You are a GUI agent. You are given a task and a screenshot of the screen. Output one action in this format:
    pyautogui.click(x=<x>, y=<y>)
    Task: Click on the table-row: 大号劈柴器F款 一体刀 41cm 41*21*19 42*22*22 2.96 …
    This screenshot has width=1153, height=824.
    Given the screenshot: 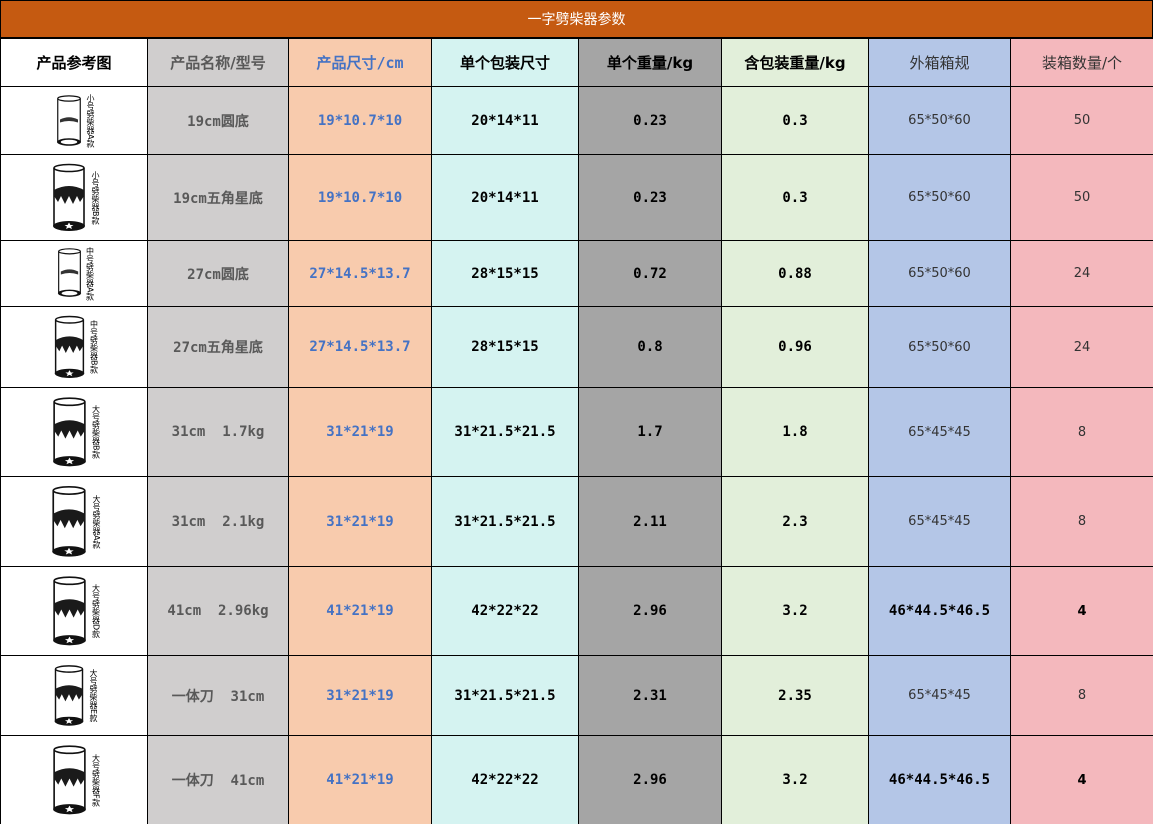 What is the action you would take?
    pyautogui.click(x=576, y=779)
    